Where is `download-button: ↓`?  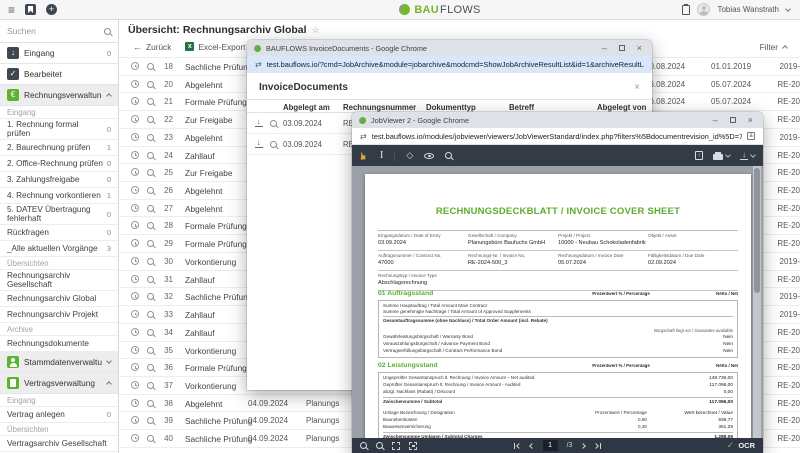 download-button: ↓ is located at coordinates (748, 155).